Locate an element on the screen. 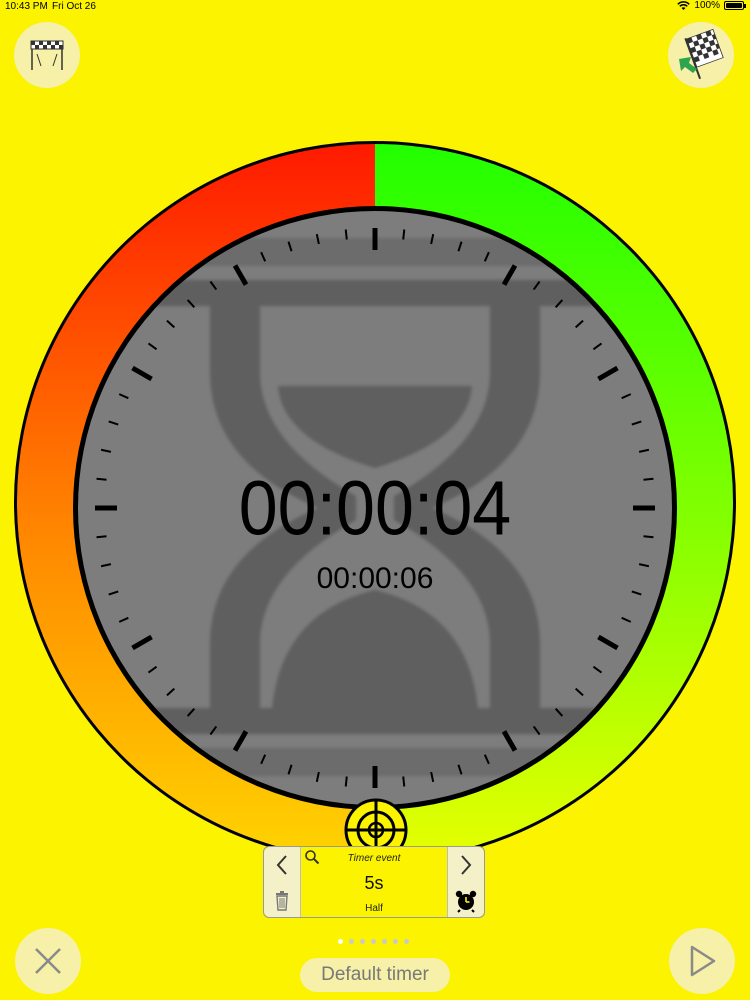 This screenshot has height=1000, width=750. timer-secondary-display: 00:00:06 is located at coordinates (375, 578).